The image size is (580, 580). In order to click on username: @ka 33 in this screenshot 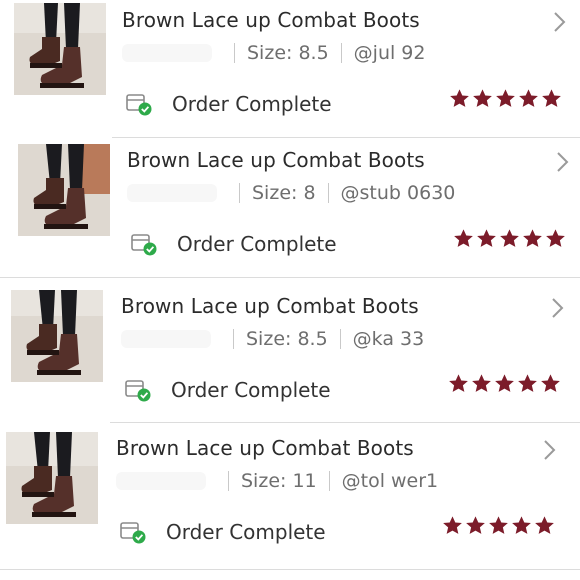, I will do `click(389, 339)`.